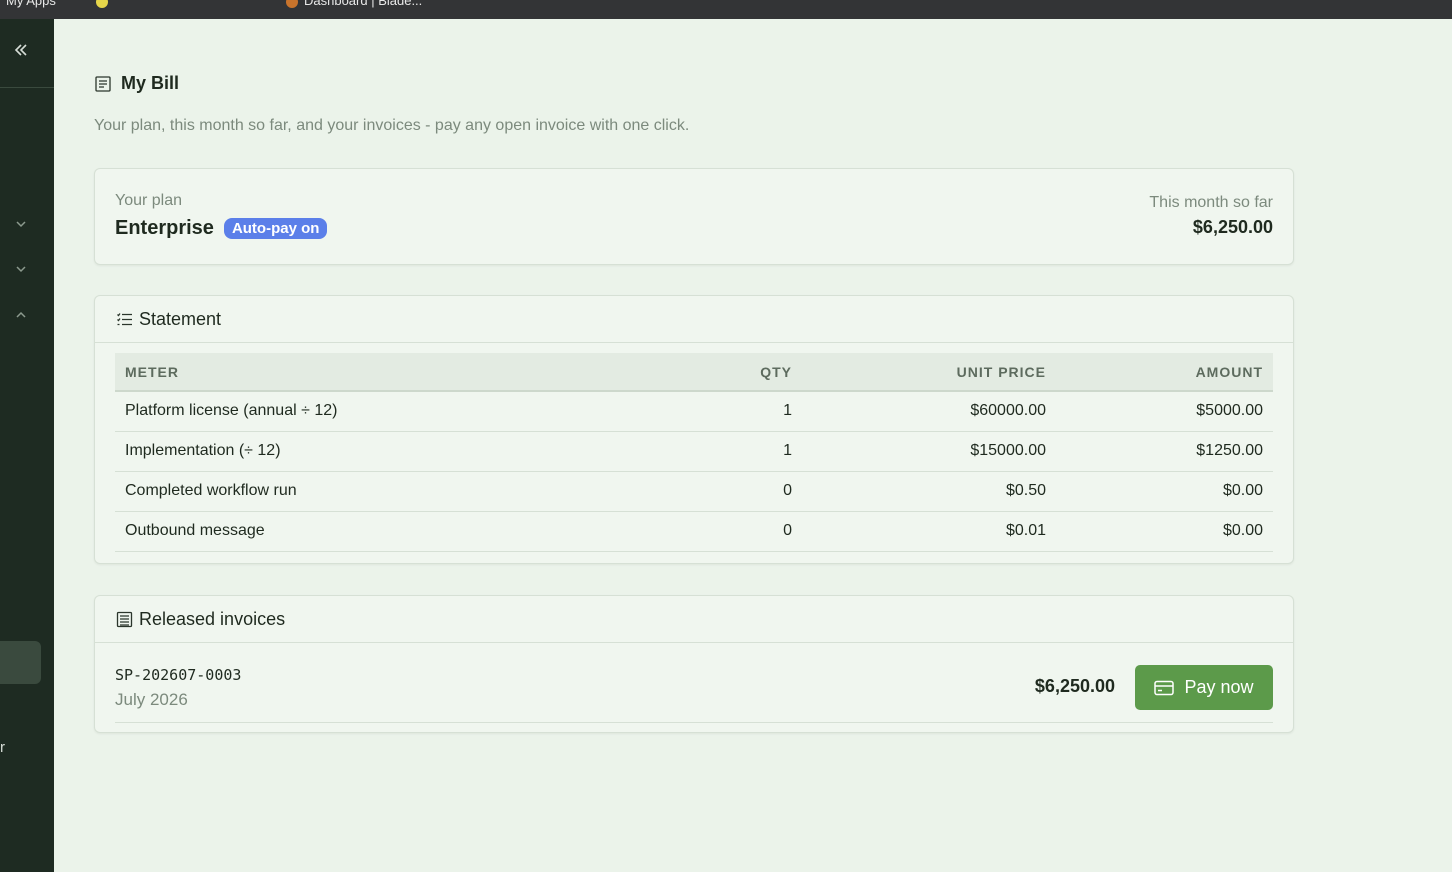 The height and width of the screenshot is (872, 1452). I want to click on meter-cell: Implementation (÷ 12), so click(360, 451).